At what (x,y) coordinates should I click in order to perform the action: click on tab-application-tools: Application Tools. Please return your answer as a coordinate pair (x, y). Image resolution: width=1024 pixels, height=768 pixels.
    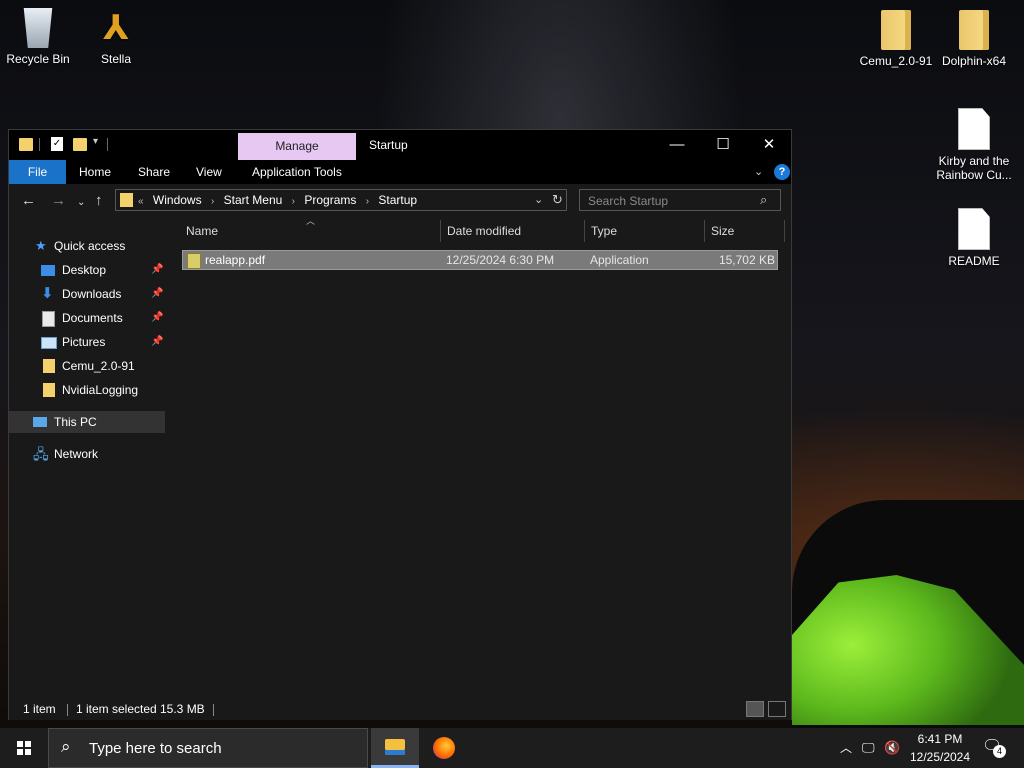
    Looking at the image, I should click on (297, 172).